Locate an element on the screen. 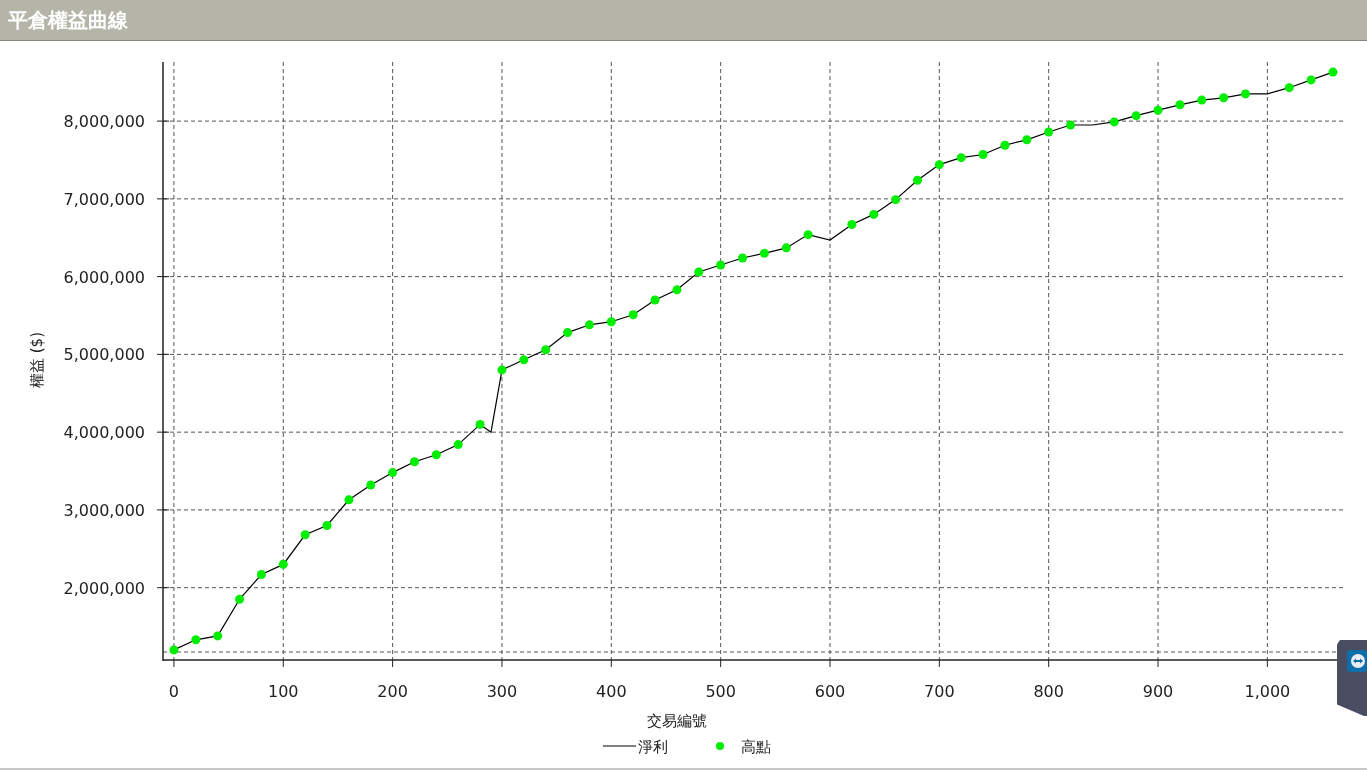  axis-tick-label: 600 is located at coordinates (830, 691).